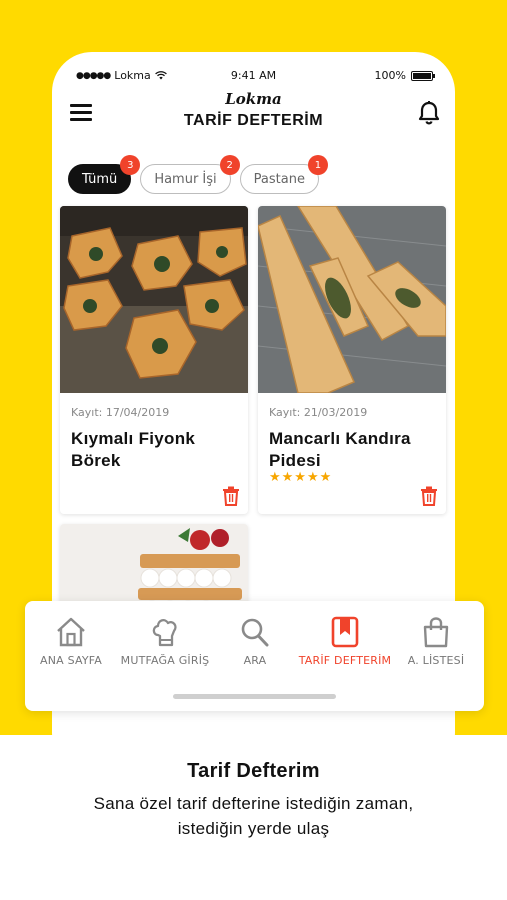  Describe the element at coordinates (317, 165) in the screenshot. I see `count-badge: 1` at that location.